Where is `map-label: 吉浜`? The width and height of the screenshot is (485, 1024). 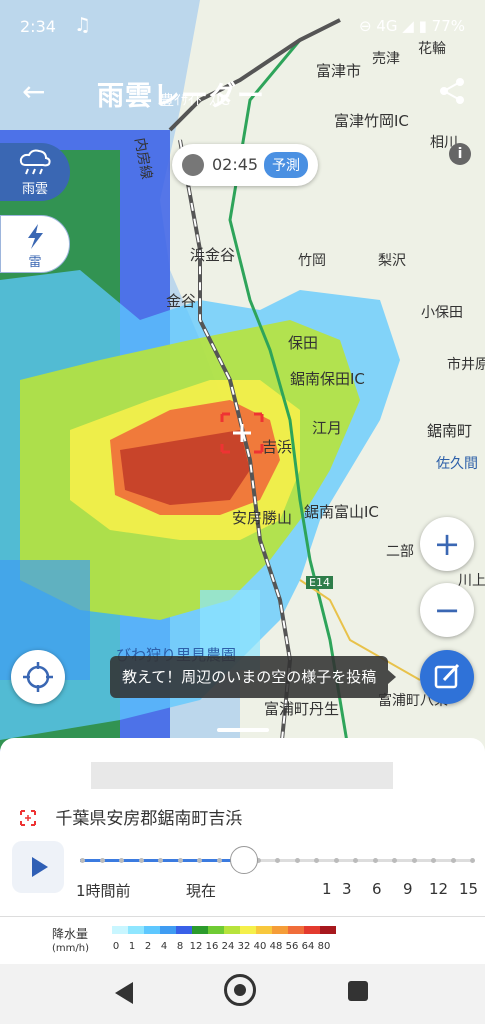 map-label: 吉浜 is located at coordinates (277, 447).